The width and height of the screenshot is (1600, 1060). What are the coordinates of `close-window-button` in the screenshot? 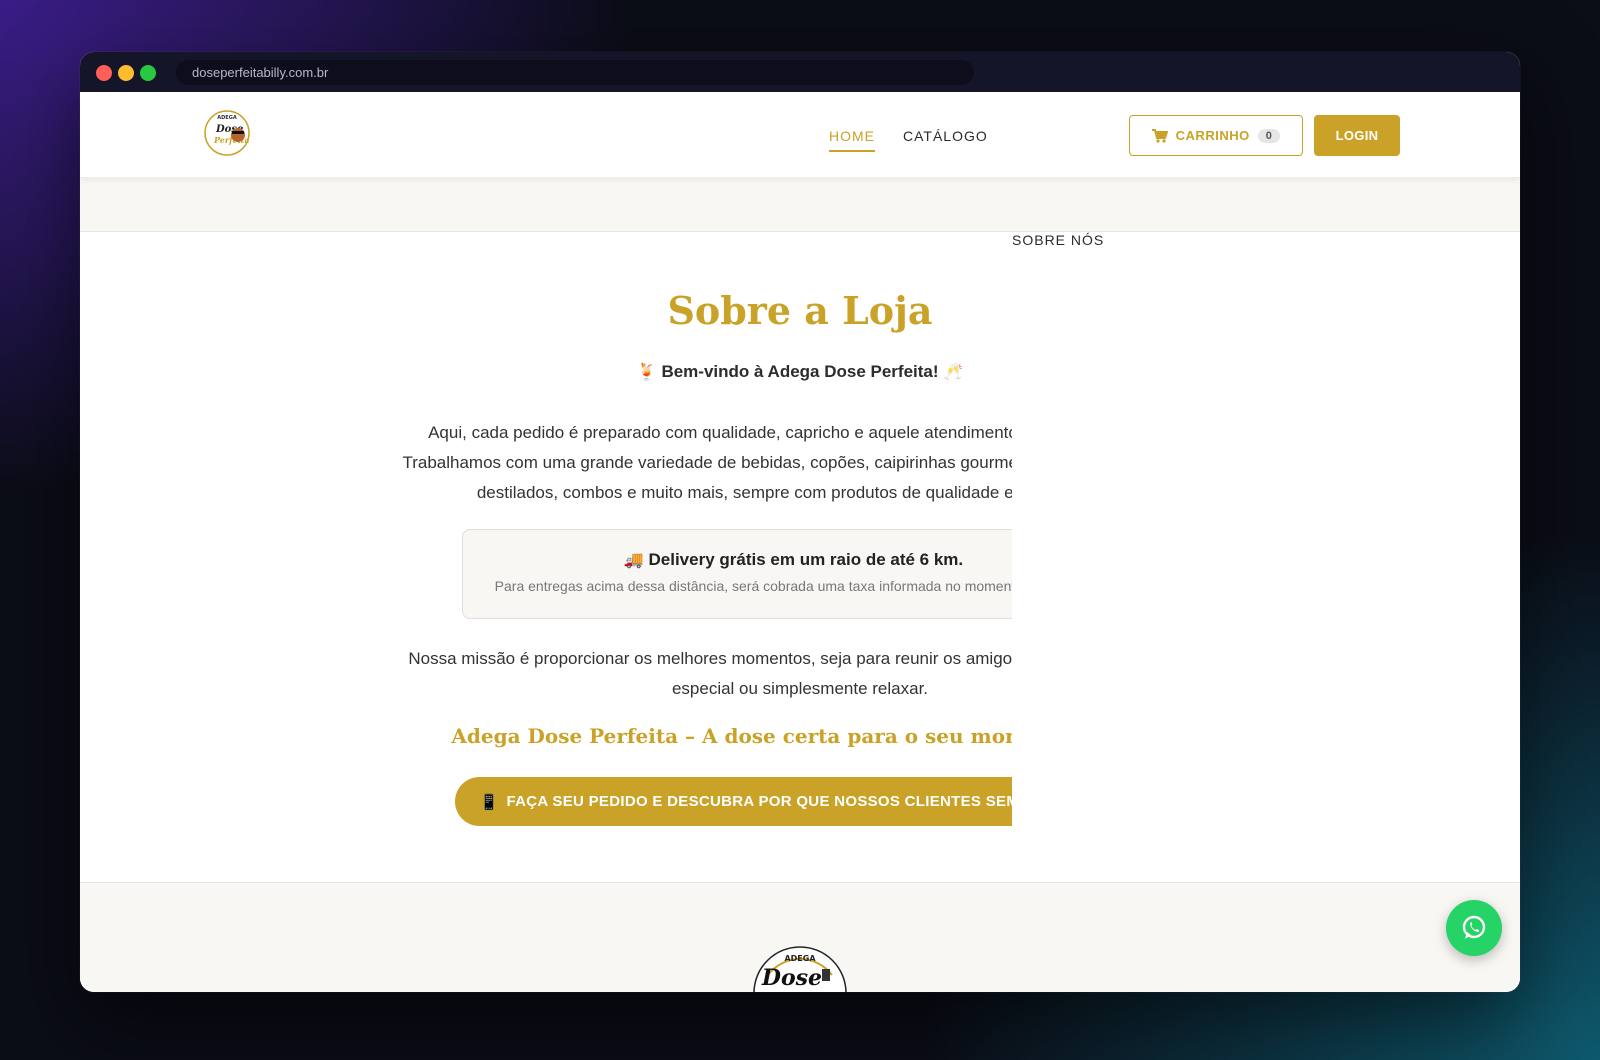 It's located at (104, 73).